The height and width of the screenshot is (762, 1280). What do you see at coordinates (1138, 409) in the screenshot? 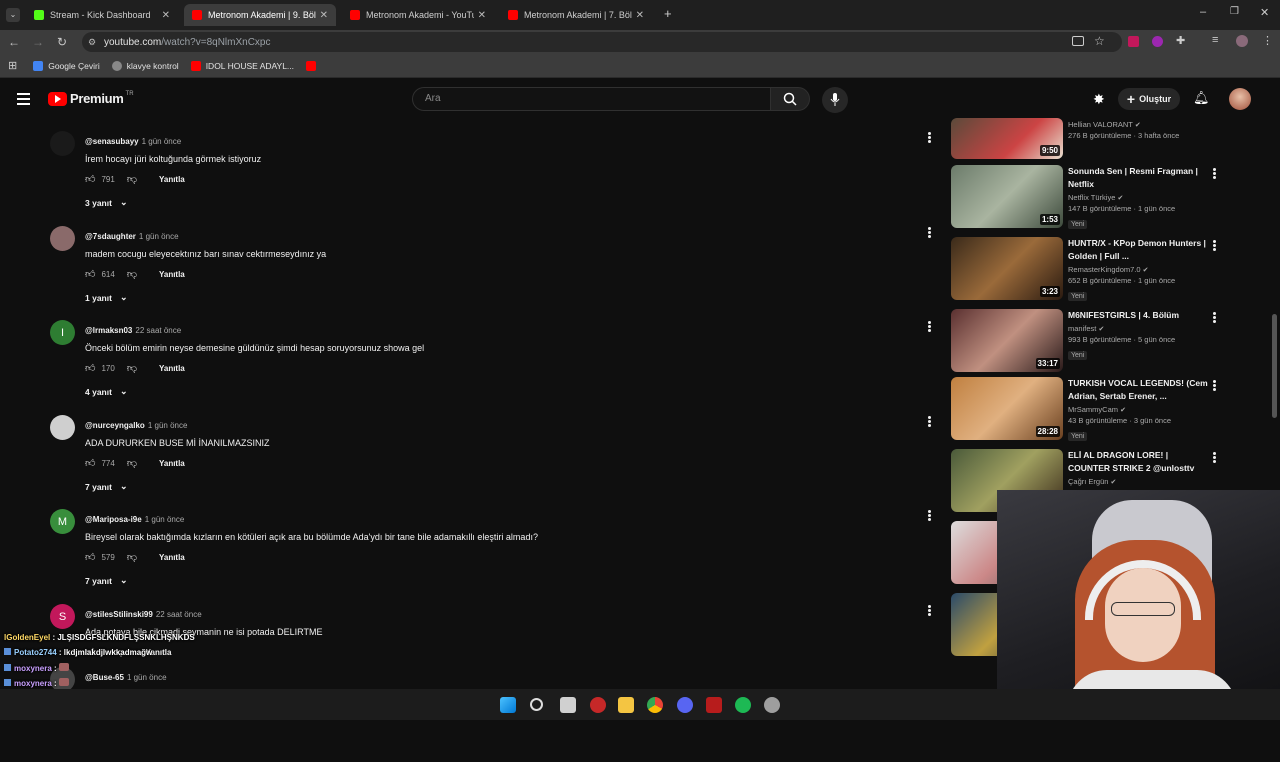
I see `channel-name: MrSammyCam ✔` at bounding box center [1138, 409].